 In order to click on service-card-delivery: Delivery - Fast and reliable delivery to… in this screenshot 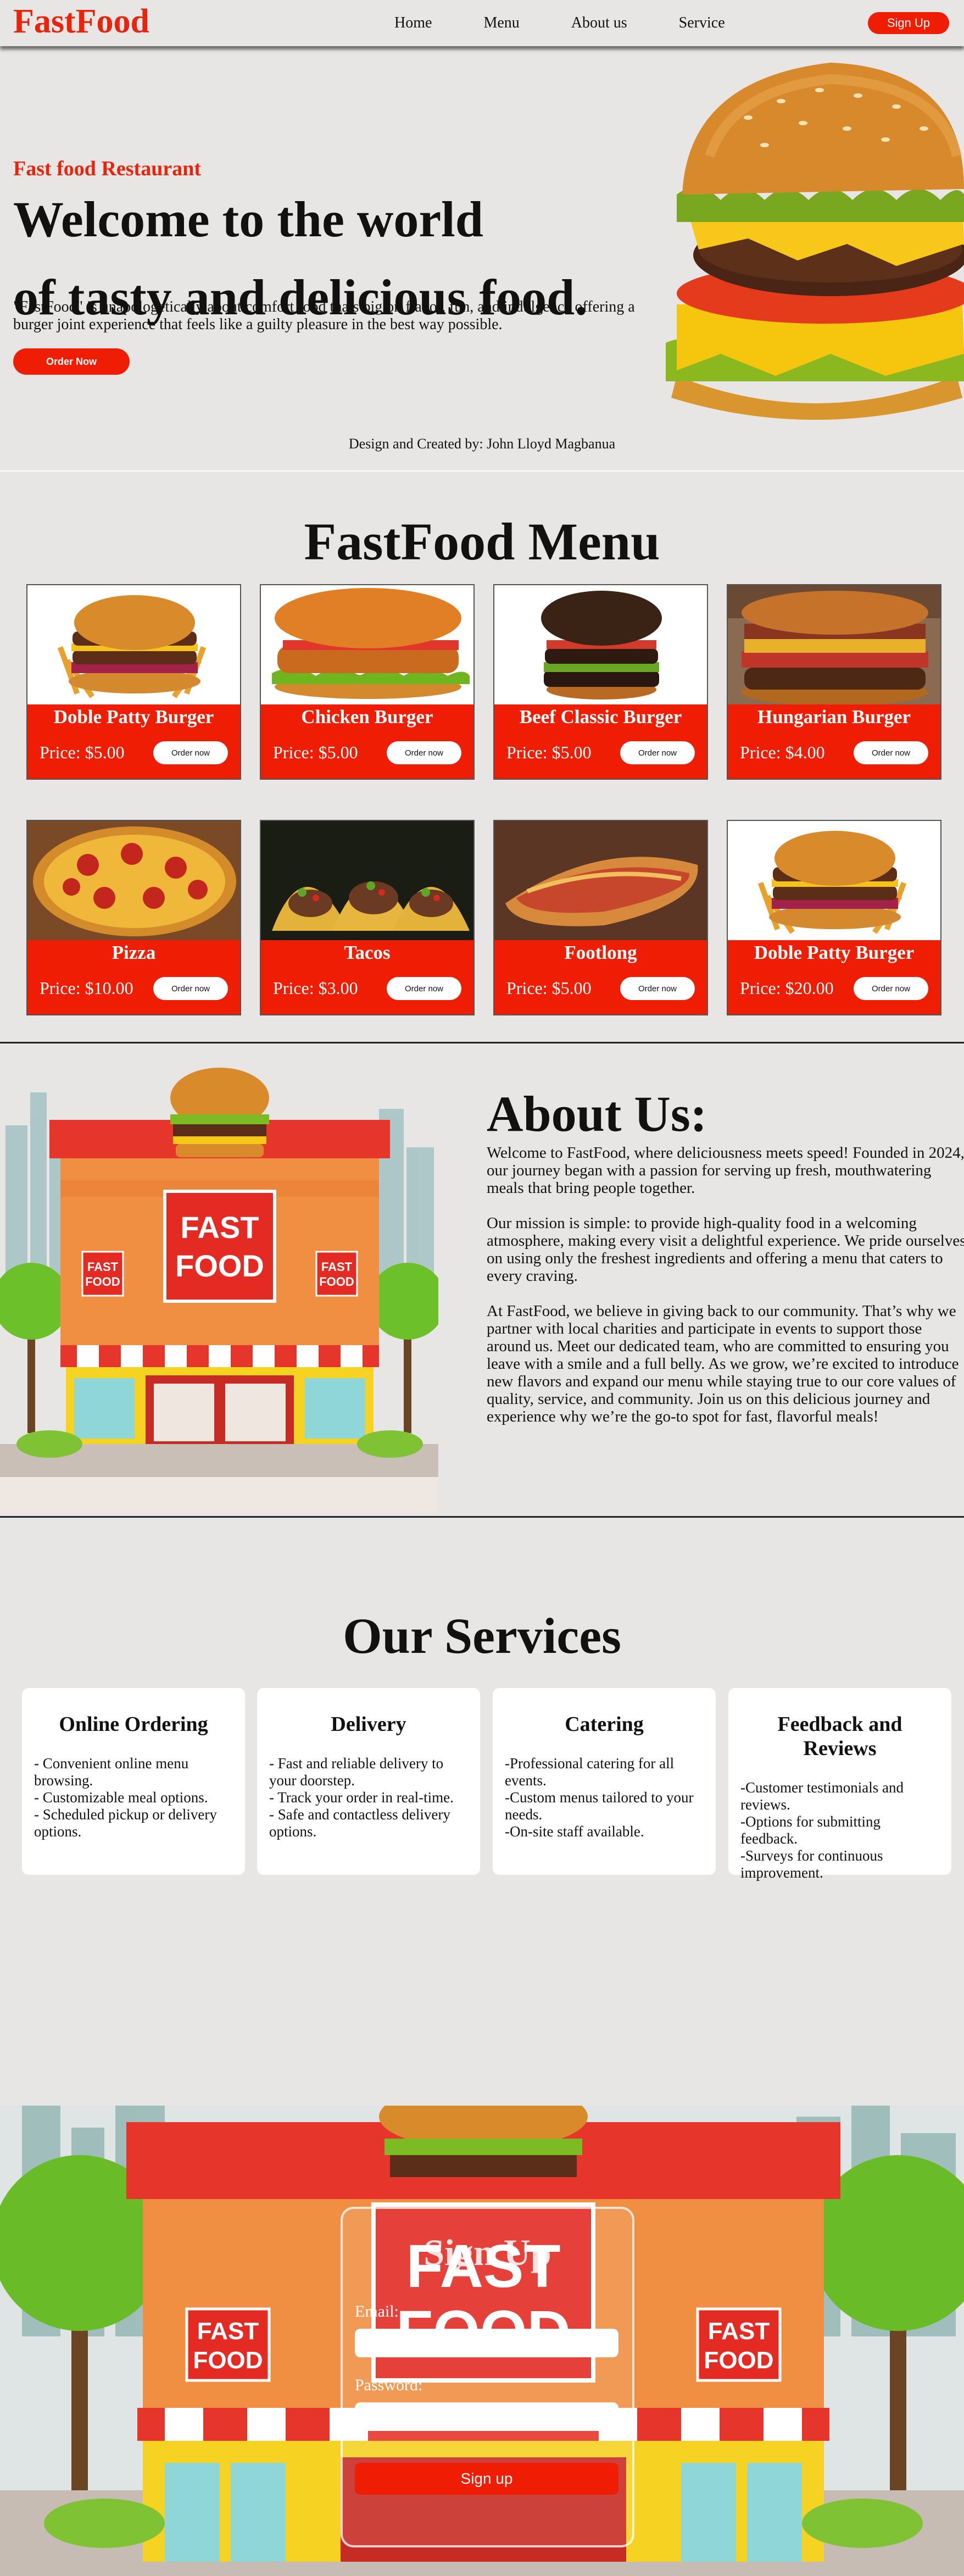, I will do `click(368, 1781)`.